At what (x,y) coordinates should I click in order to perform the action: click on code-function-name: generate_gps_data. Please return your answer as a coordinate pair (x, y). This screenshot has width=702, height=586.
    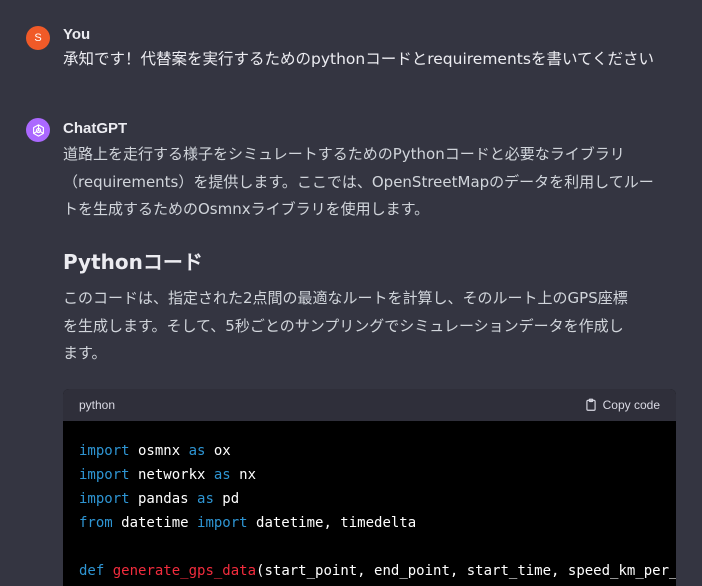
    Looking at the image, I should click on (184, 571).